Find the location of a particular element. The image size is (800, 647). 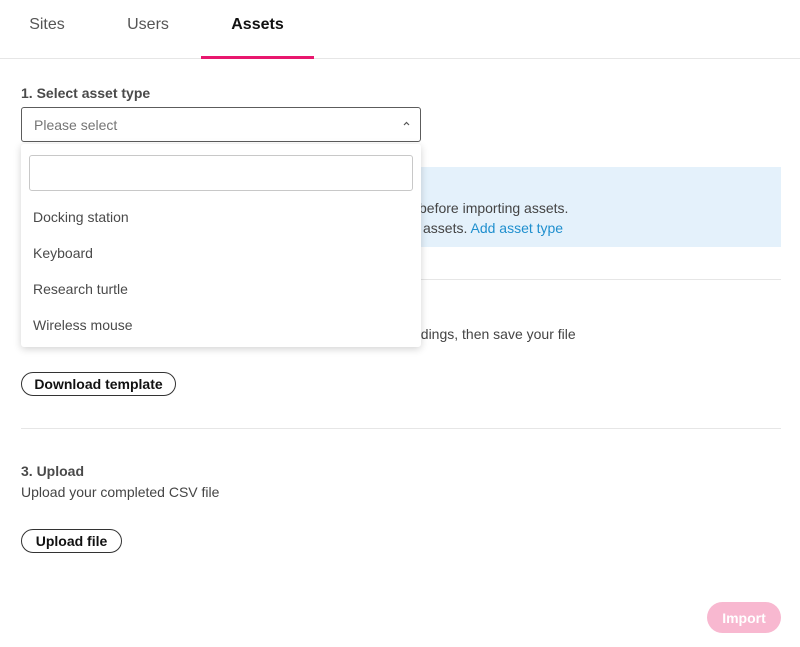

download-template-button: Download template is located at coordinates (98, 384).